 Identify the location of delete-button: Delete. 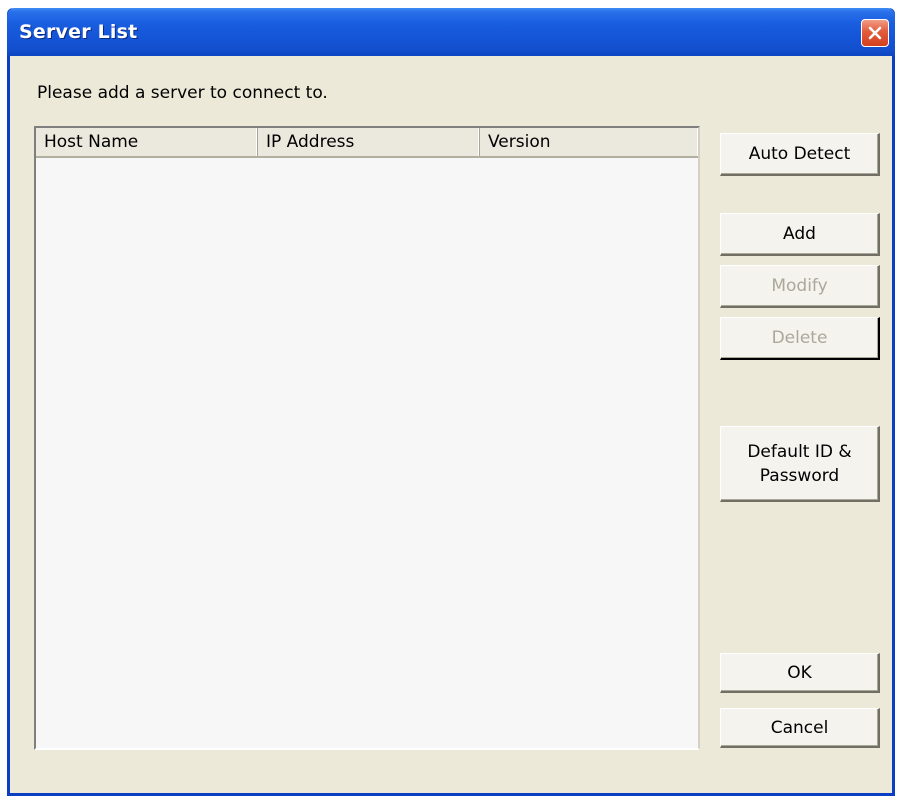
(800, 338).